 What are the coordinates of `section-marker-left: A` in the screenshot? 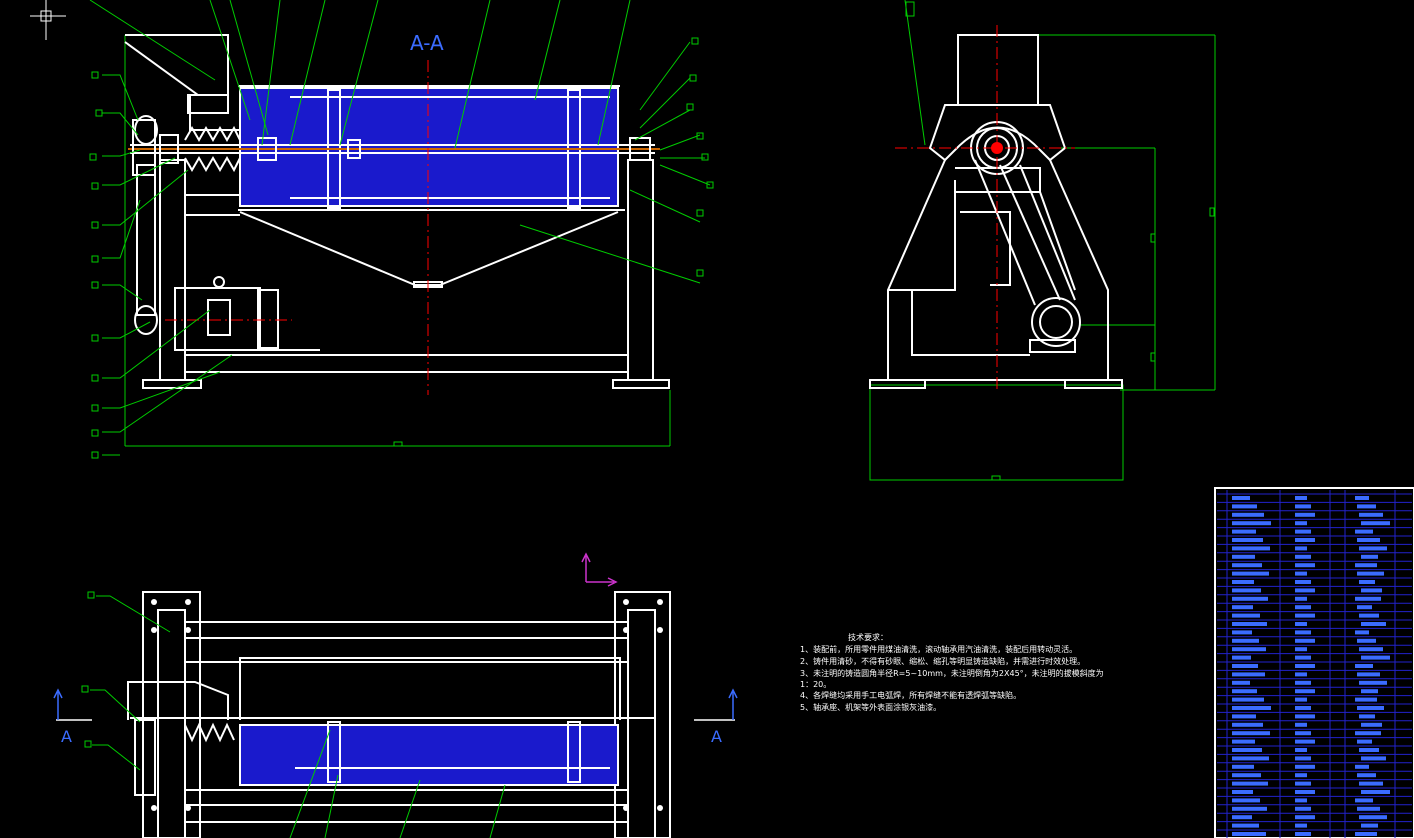 It's located at (66, 736).